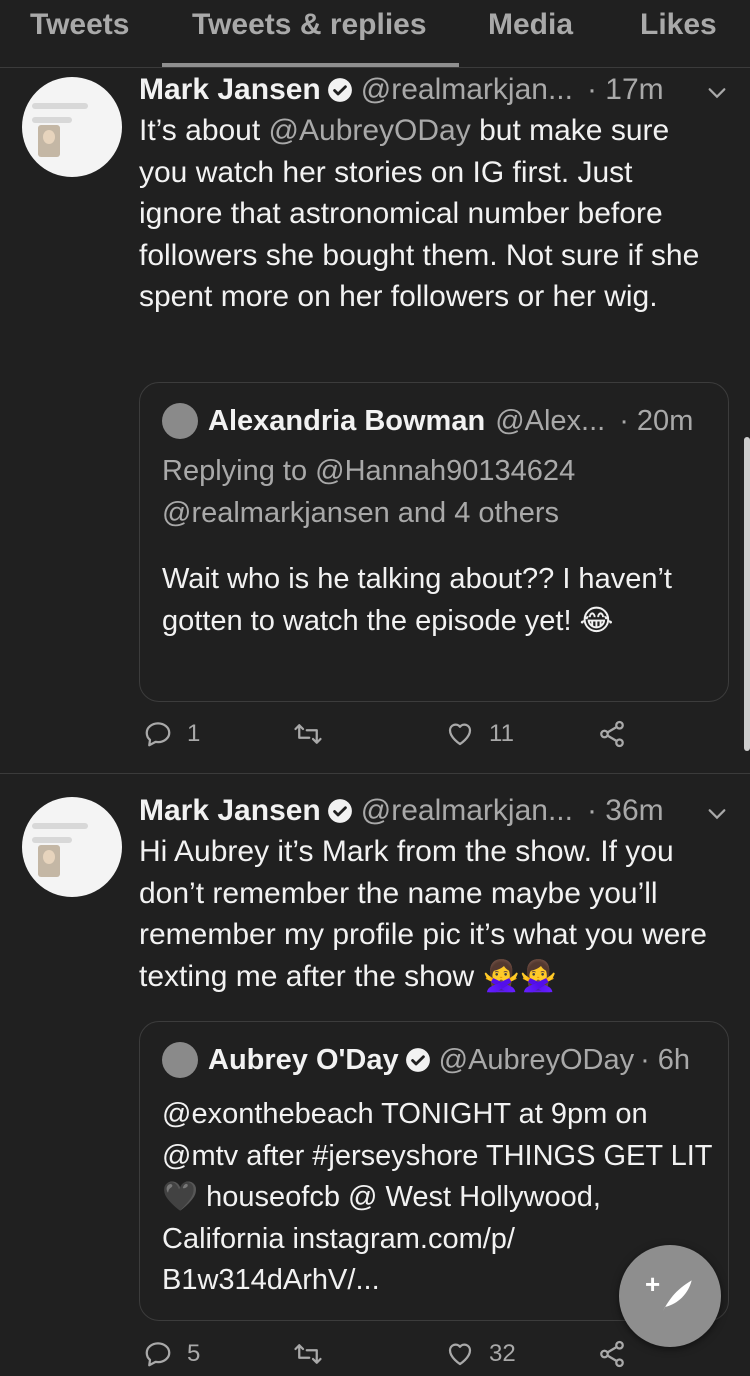 The height and width of the screenshot is (1376, 750). I want to click on reply-count: 1, so click(194, 733).